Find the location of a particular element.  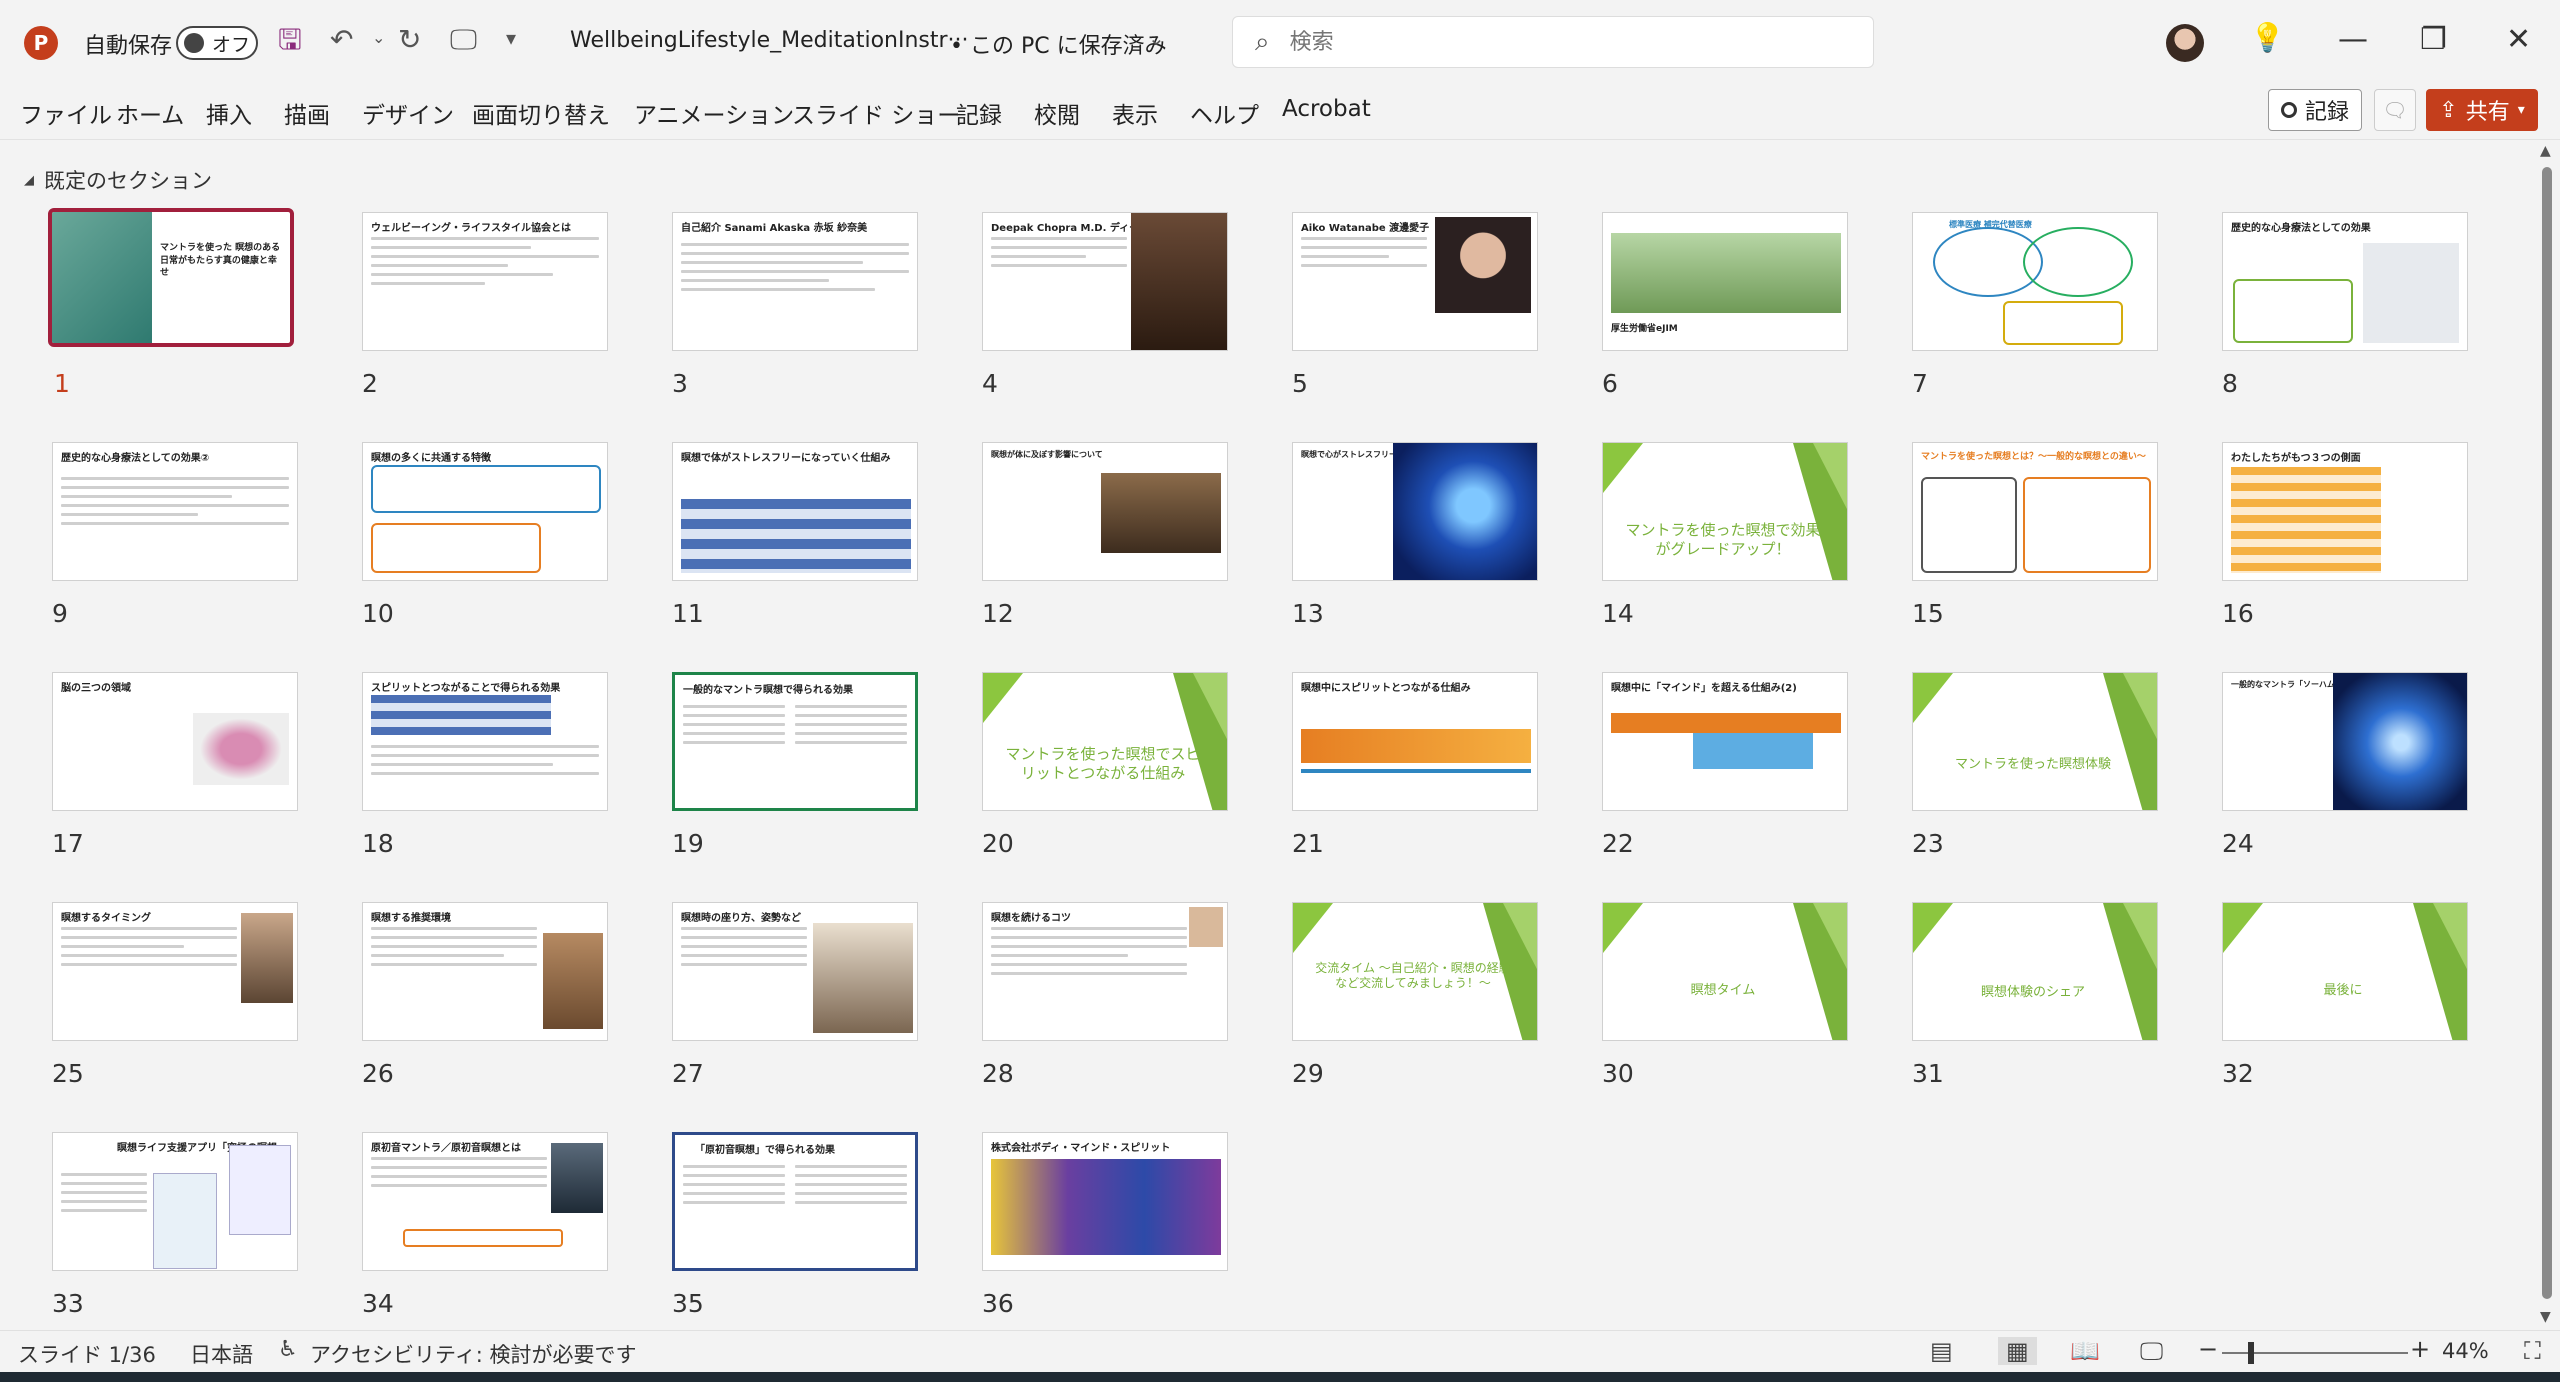

slide-thumbnail-22: 瞑想中に「マインド」を超える仕組み(2) is located at coordinates (1725, 741).